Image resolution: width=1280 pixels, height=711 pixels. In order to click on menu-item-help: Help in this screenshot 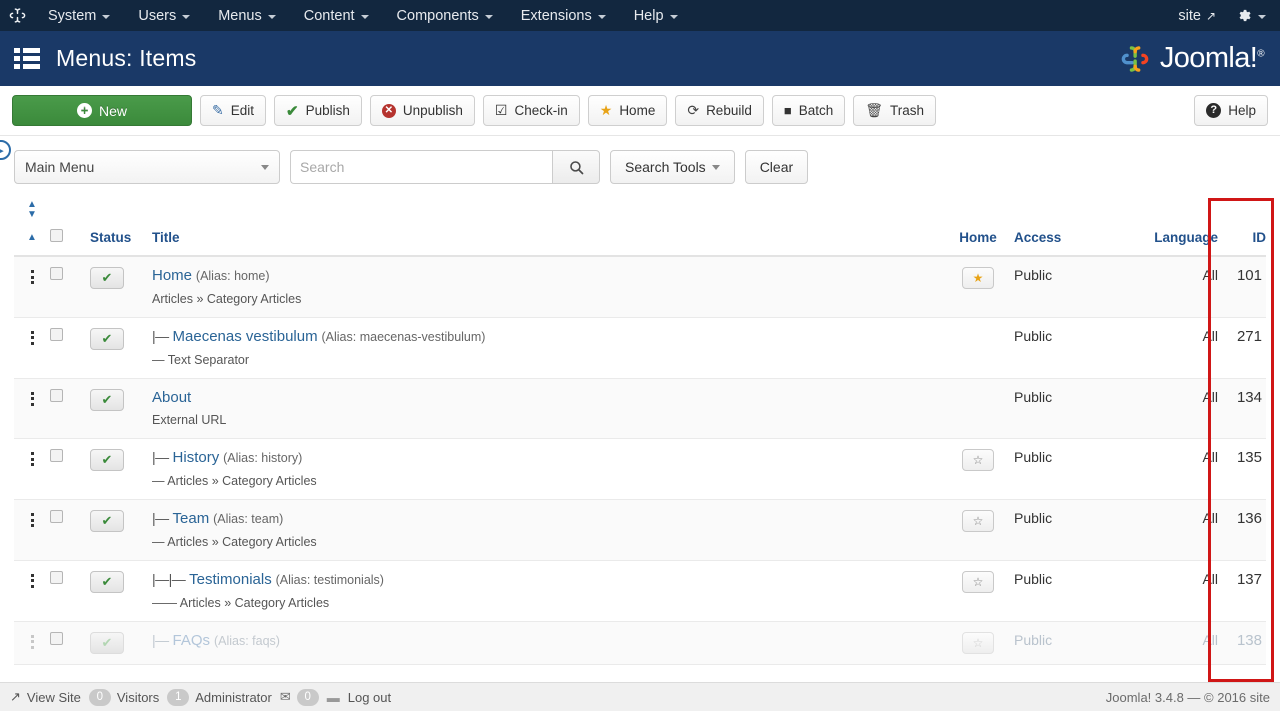, I will do `click(656, 15)`.